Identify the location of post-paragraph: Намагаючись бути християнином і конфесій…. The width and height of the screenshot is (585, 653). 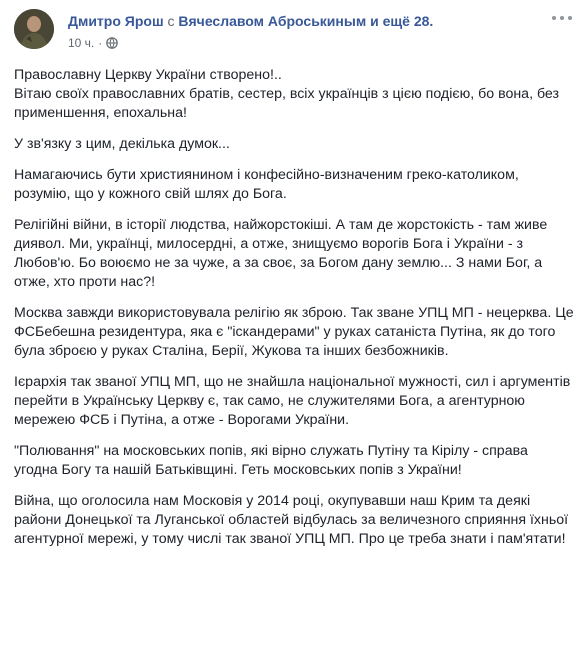
(266, 184).